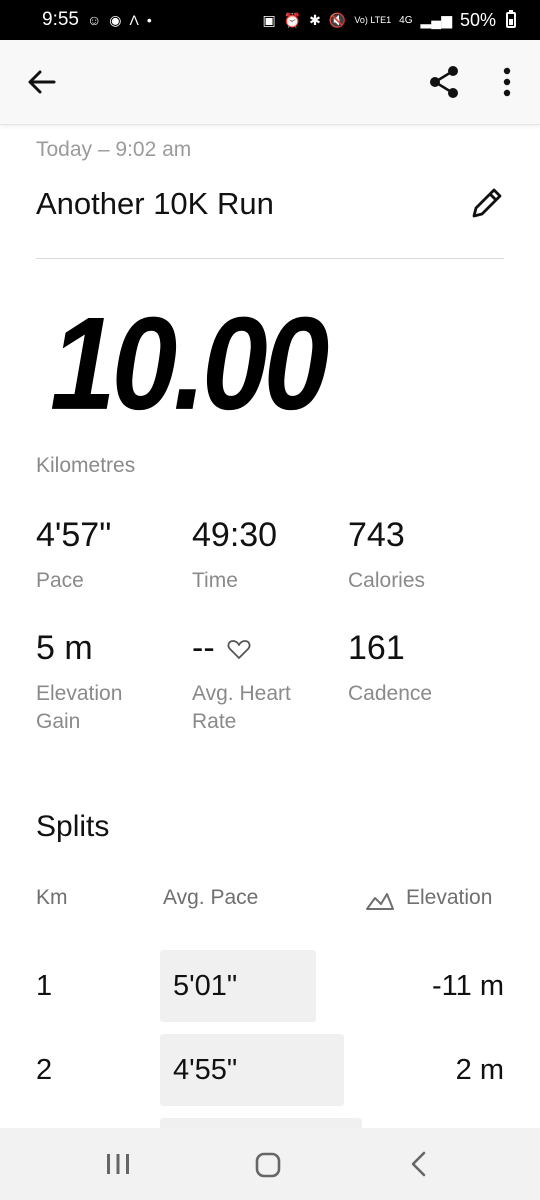 Image resolution: width=540 pixels, height=1200 pixels. What do you see at coordinates (60, 580) in the screenshot?
I see `stat-pace-label: Pace` at bounding box center [60, 580].